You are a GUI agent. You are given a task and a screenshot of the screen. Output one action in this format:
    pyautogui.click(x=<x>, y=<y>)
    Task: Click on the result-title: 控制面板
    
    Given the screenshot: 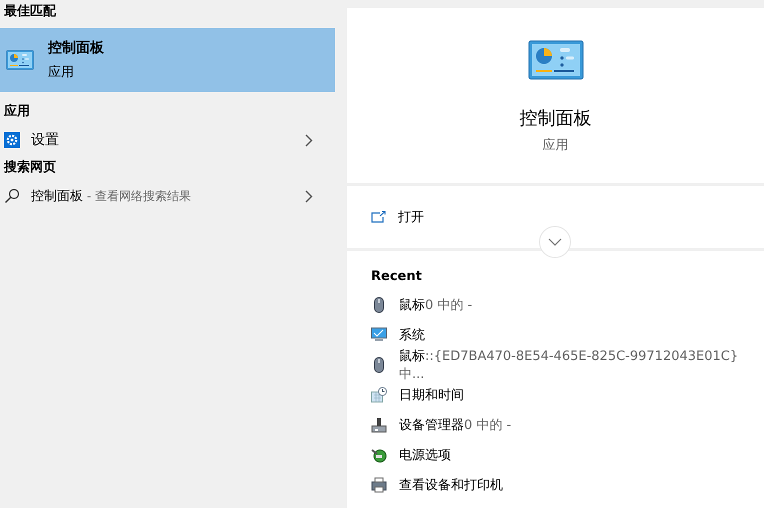 What is the action you would take?
    pyautogui.click(x=76, y=48)
    